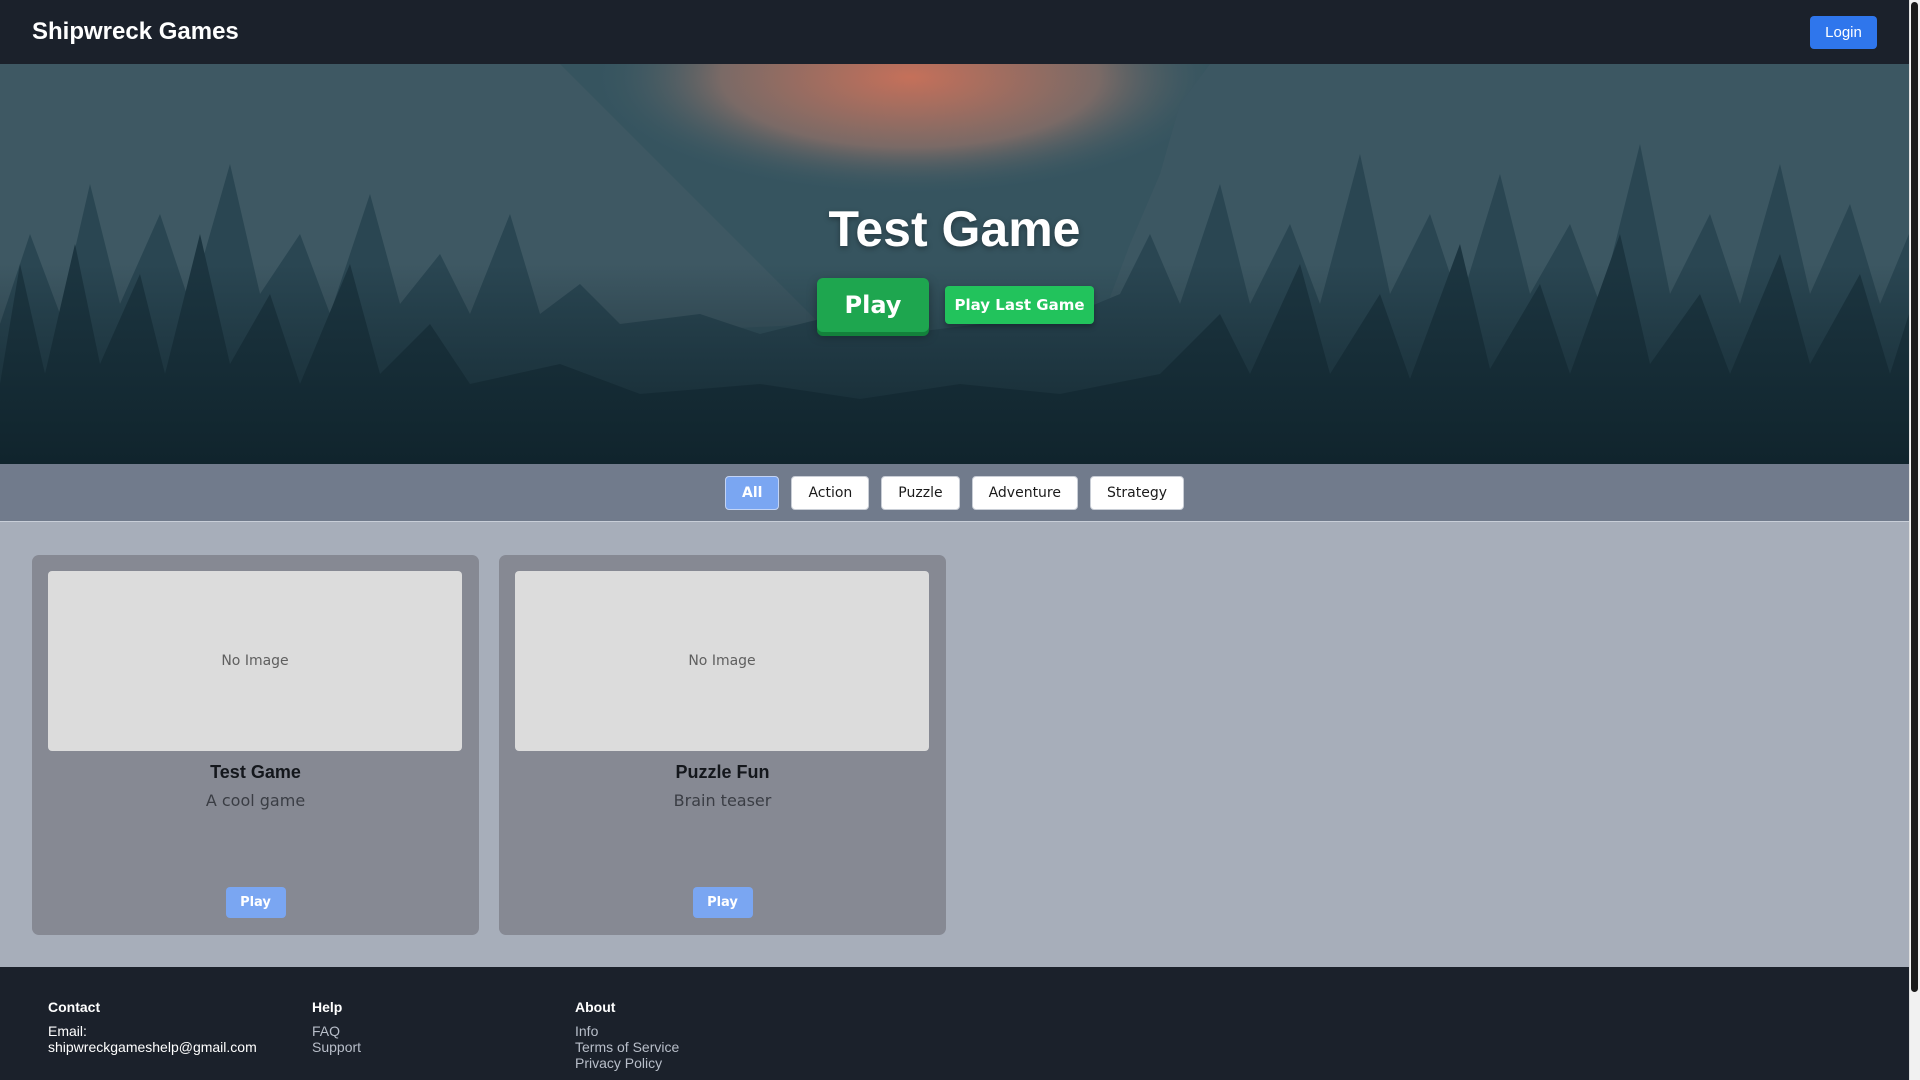  I want to click on game-description: Brain teaser, so click(722, 800).